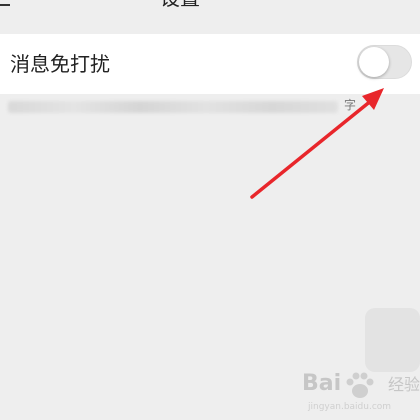 The height and width of the screenshot is (420, 420). What do you see at coordinates (312, 148) in the screenshot?
I see `arrow-shaft` at bounding box center [312, 148].